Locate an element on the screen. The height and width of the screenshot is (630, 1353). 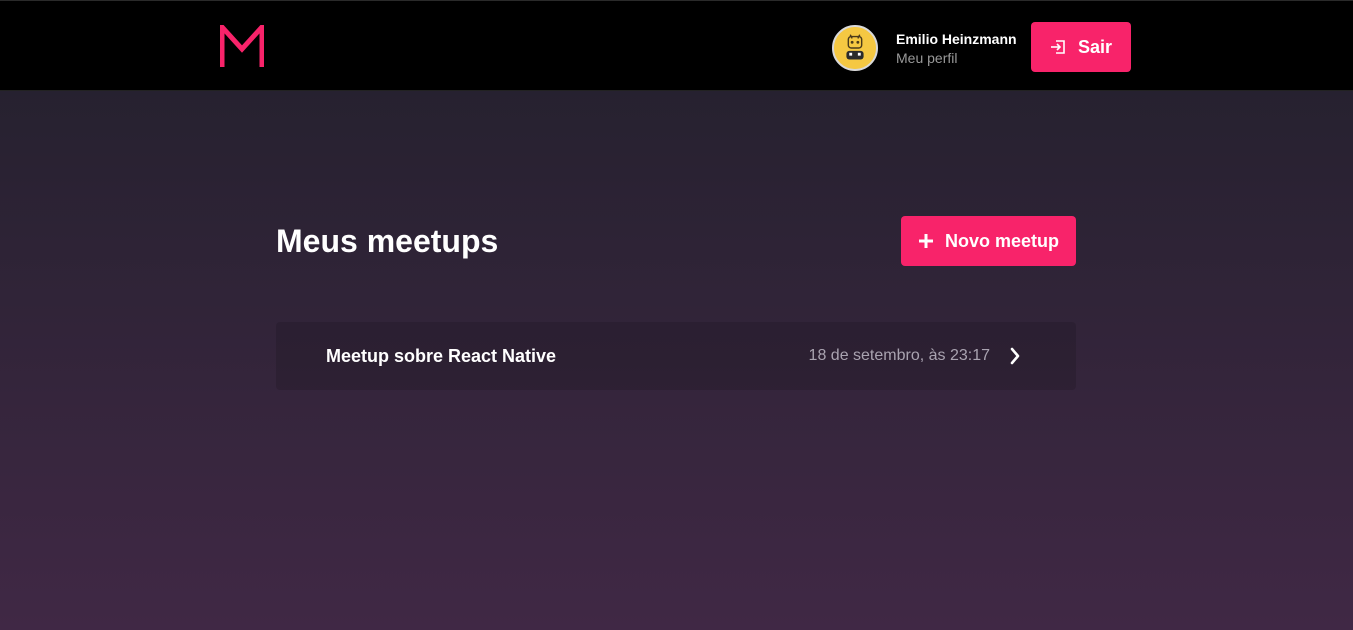
page-title: Meus meetups is located at coordinates (387, 240).